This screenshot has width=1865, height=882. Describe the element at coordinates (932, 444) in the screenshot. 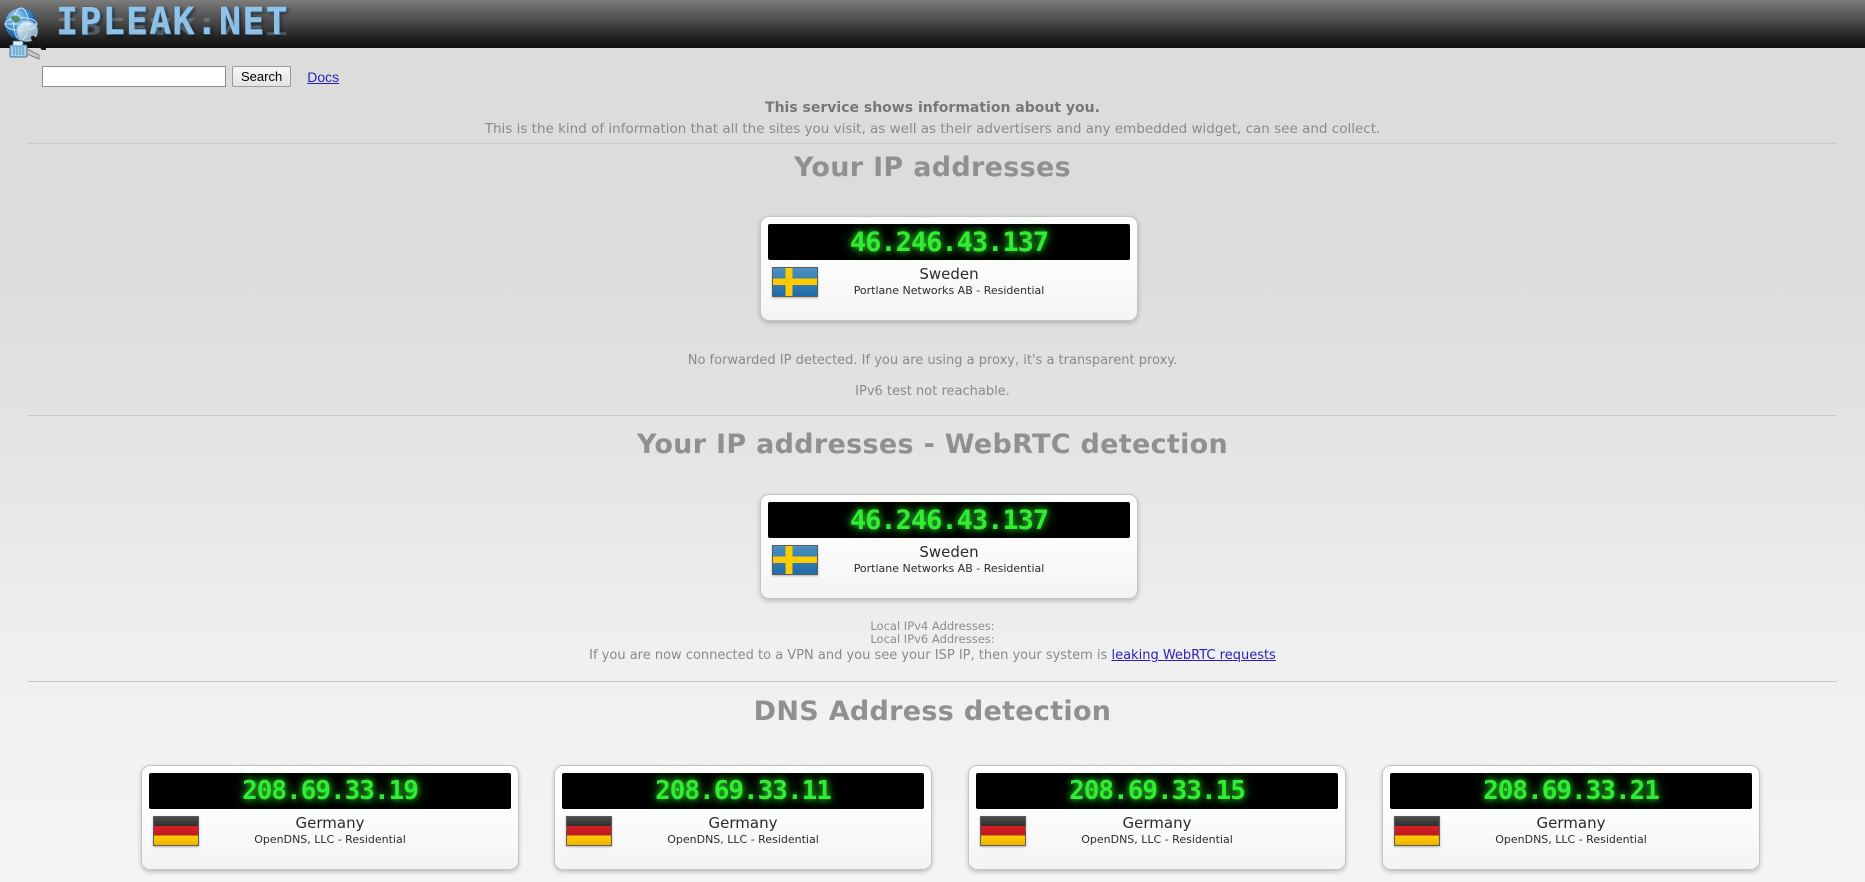

I see `section-title-webrtc: Your IP addresses - WebRTC detection` at that location.